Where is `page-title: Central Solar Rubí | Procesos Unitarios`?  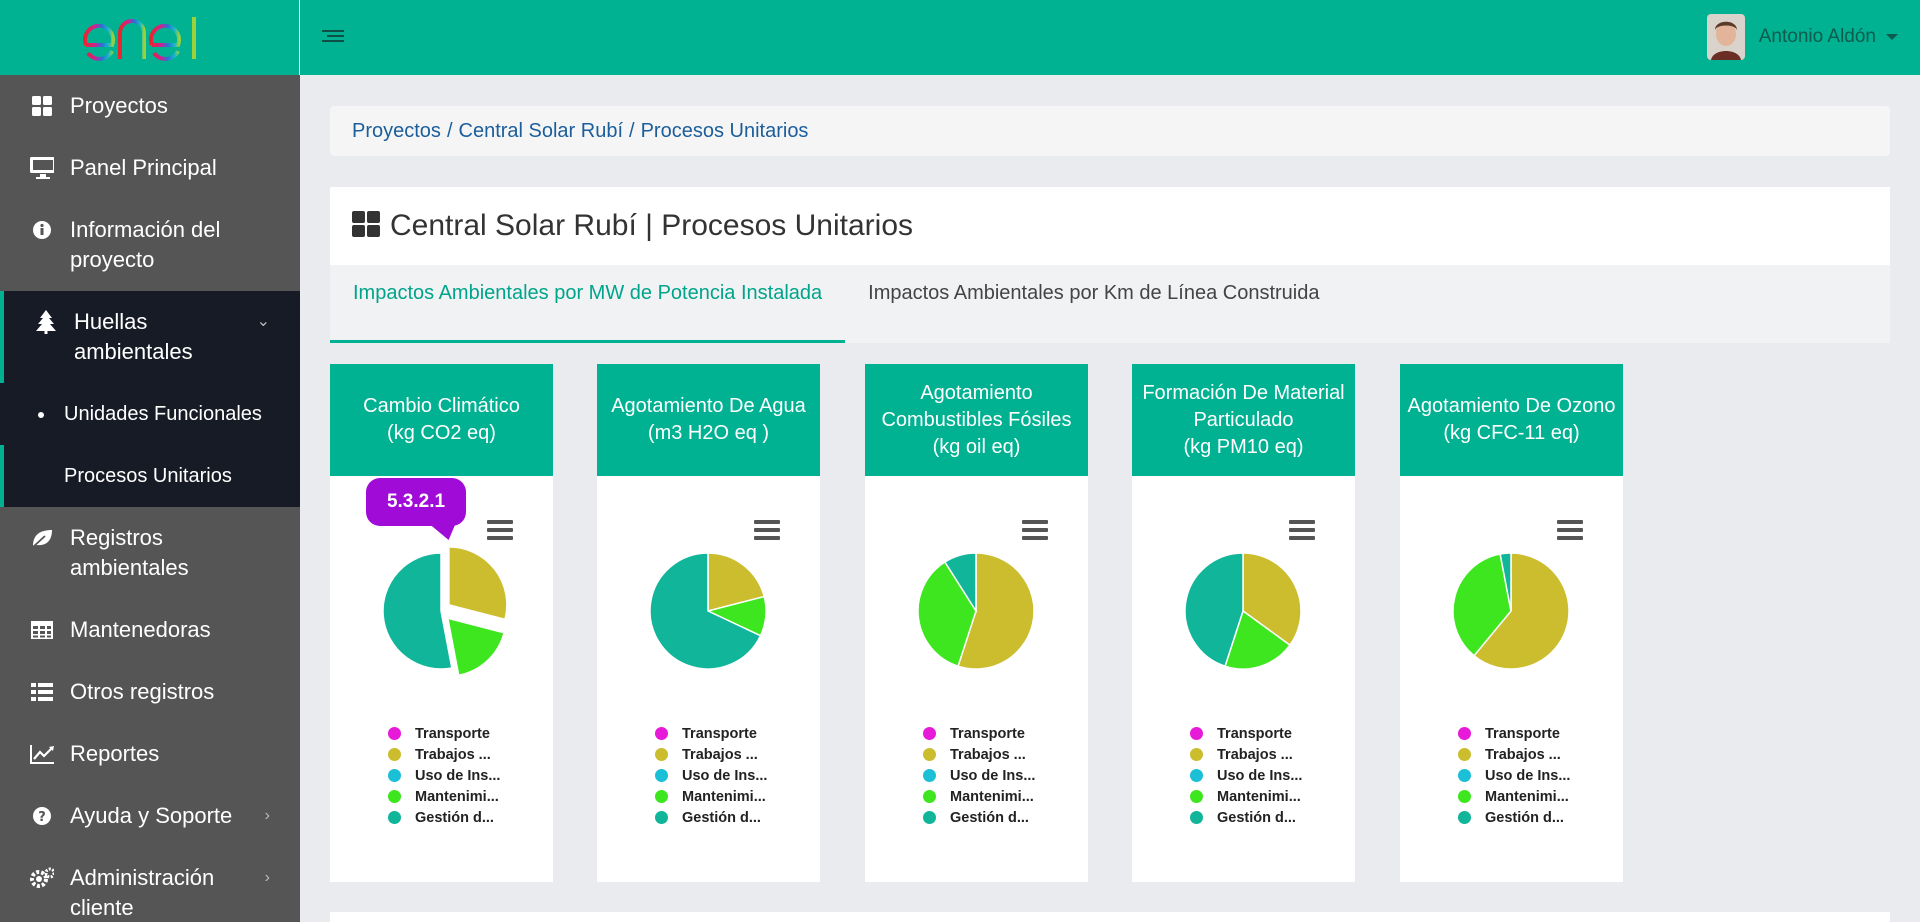 page-title: Central Solar Rubí | Procesos Unitarios is located at coordinates (652, 225).